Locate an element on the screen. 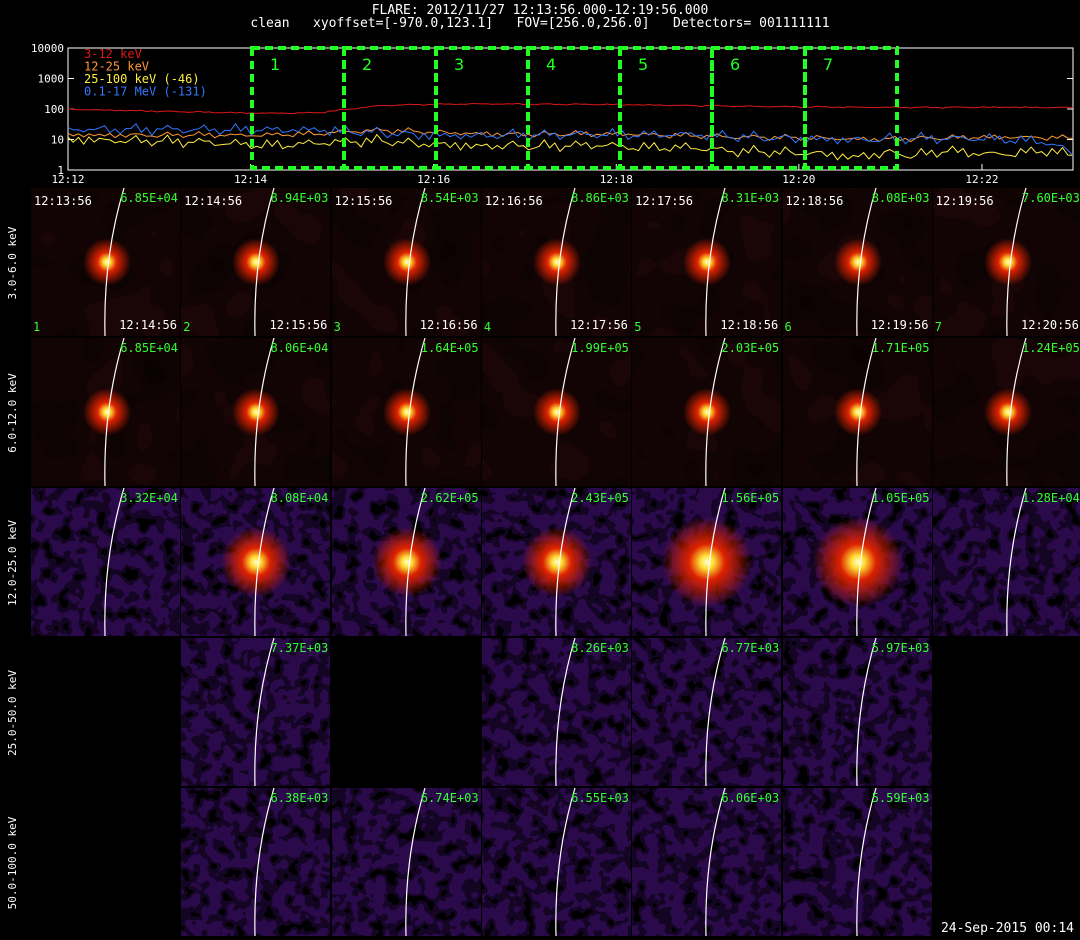  tile-panel-number: 2 is located at coordinates (187, 327).